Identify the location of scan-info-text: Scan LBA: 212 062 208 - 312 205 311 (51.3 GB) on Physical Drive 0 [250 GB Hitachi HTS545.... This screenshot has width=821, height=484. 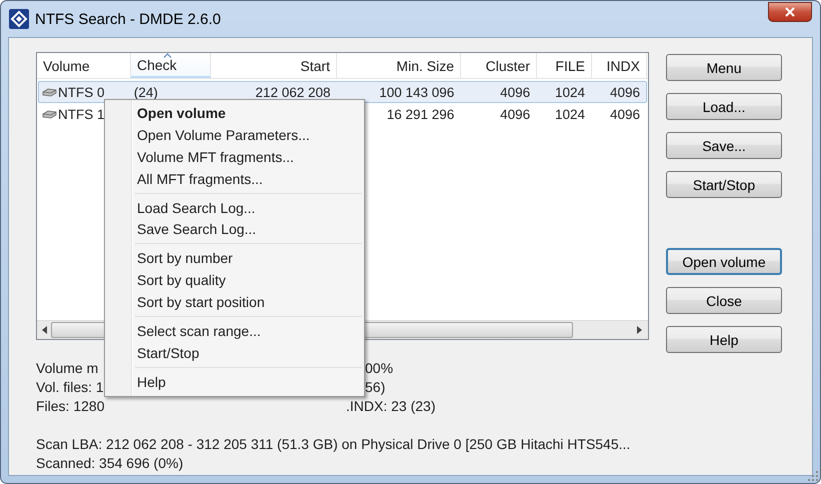
(333, 444).